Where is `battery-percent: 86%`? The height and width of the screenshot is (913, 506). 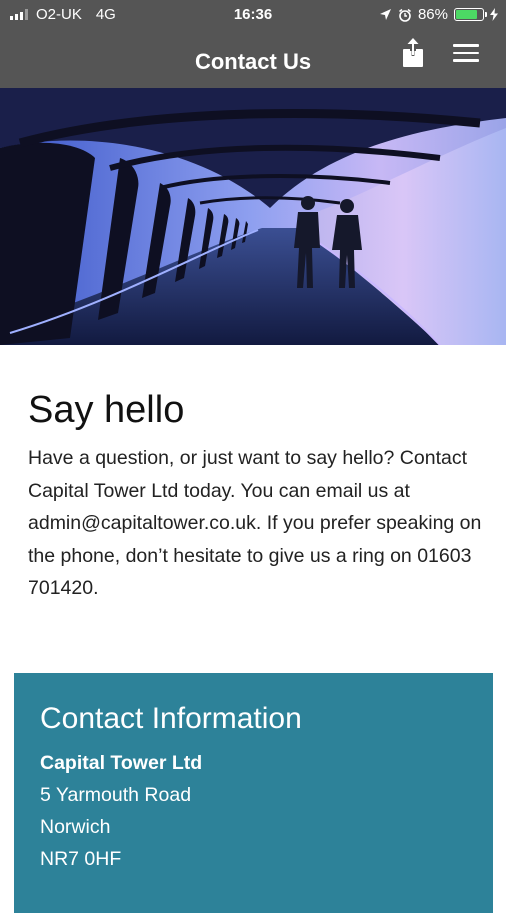 battery-percent: 86% is located at coordinates (432, 14).